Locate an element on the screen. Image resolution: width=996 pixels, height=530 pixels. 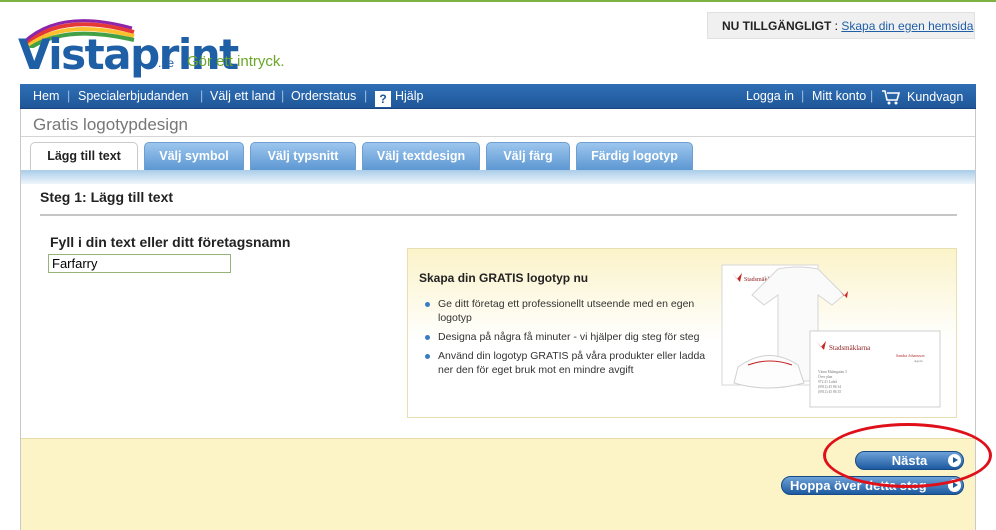
availability-notice: NU TILLGÄNGLIGT : Skapa din egen hemsida is located at coordinates (841, 25).